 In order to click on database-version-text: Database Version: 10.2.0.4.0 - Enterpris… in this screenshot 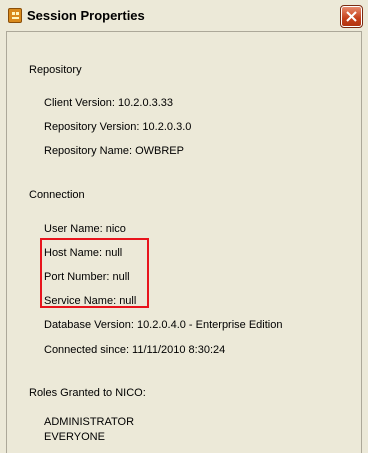, I will do `click(163, 325)`.